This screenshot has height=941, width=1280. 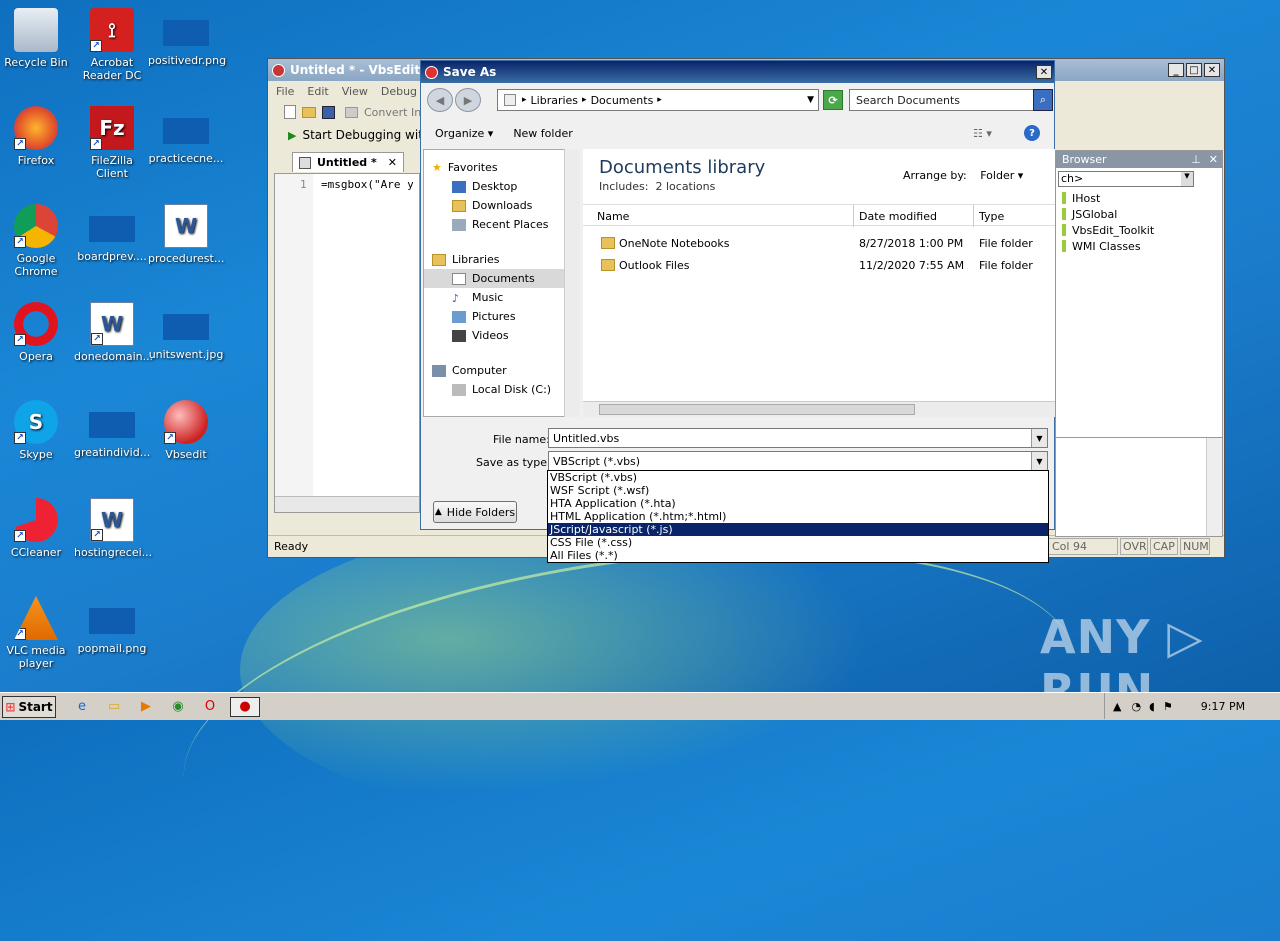 I want to click on desktop-icon-popmail-png: popmail.png, so click(x=112, y=625).